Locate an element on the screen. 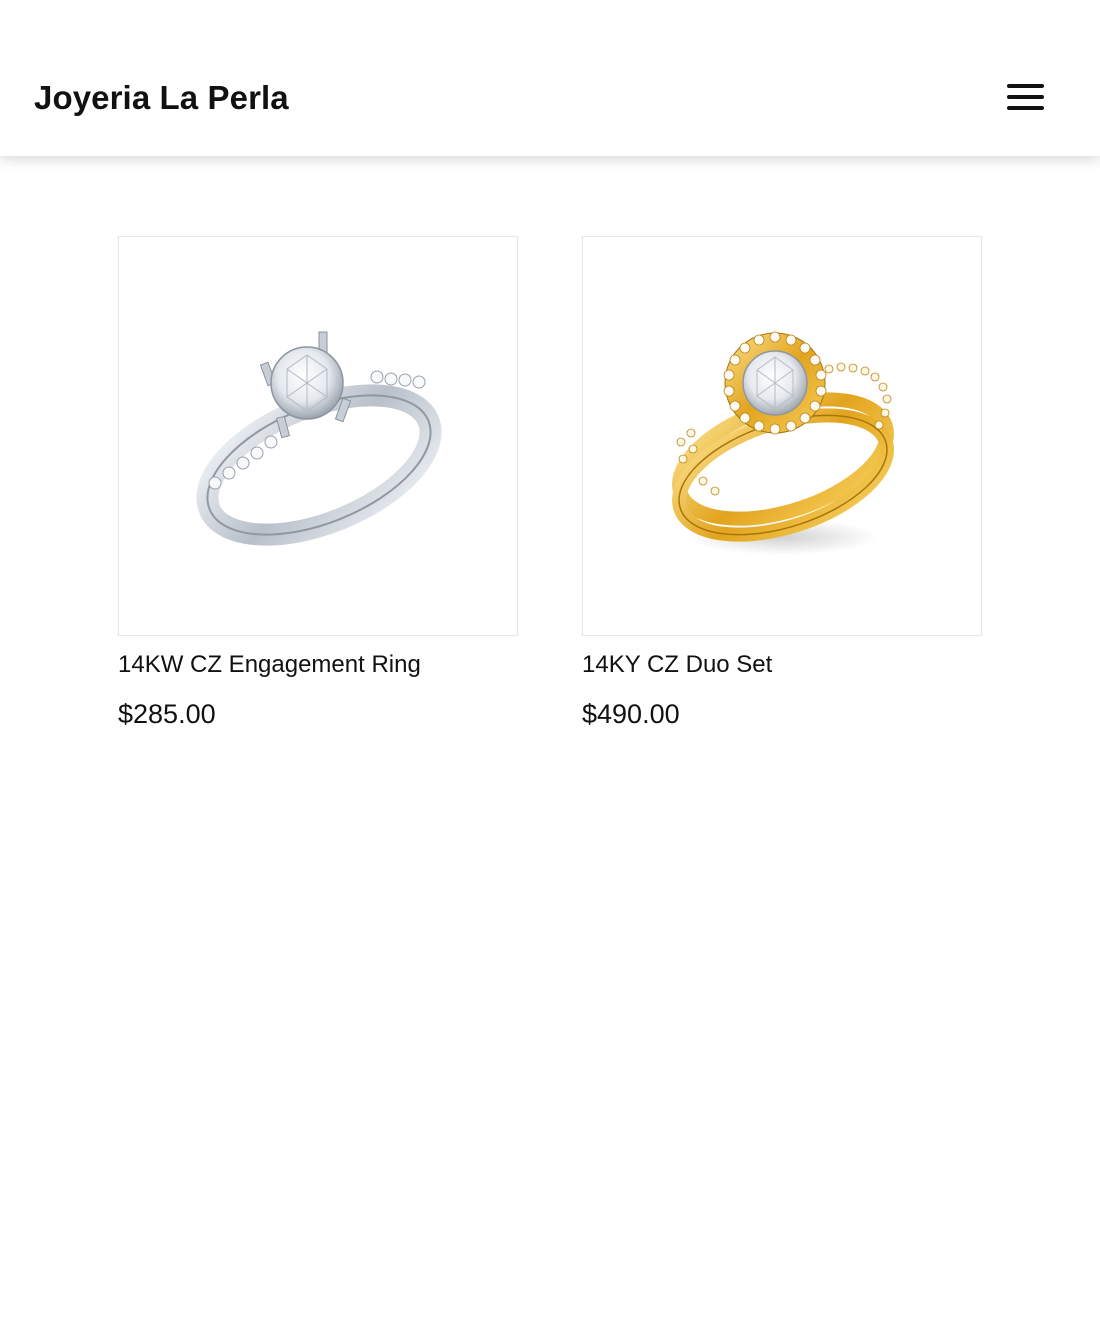  menu-bar-top is located at coordinates (1025, 86).